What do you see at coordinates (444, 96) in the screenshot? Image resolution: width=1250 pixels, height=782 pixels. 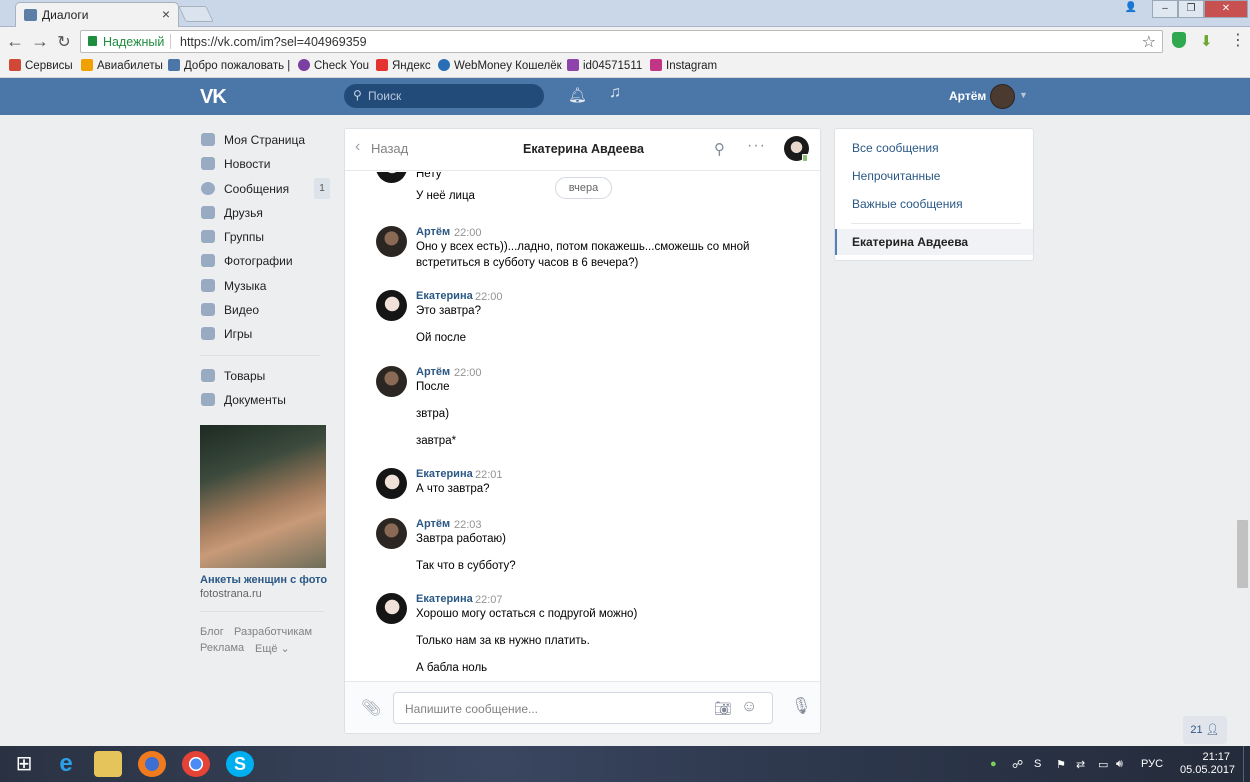 I see `search-input: ⚲ Поиск` at bounding box center [444, 96].